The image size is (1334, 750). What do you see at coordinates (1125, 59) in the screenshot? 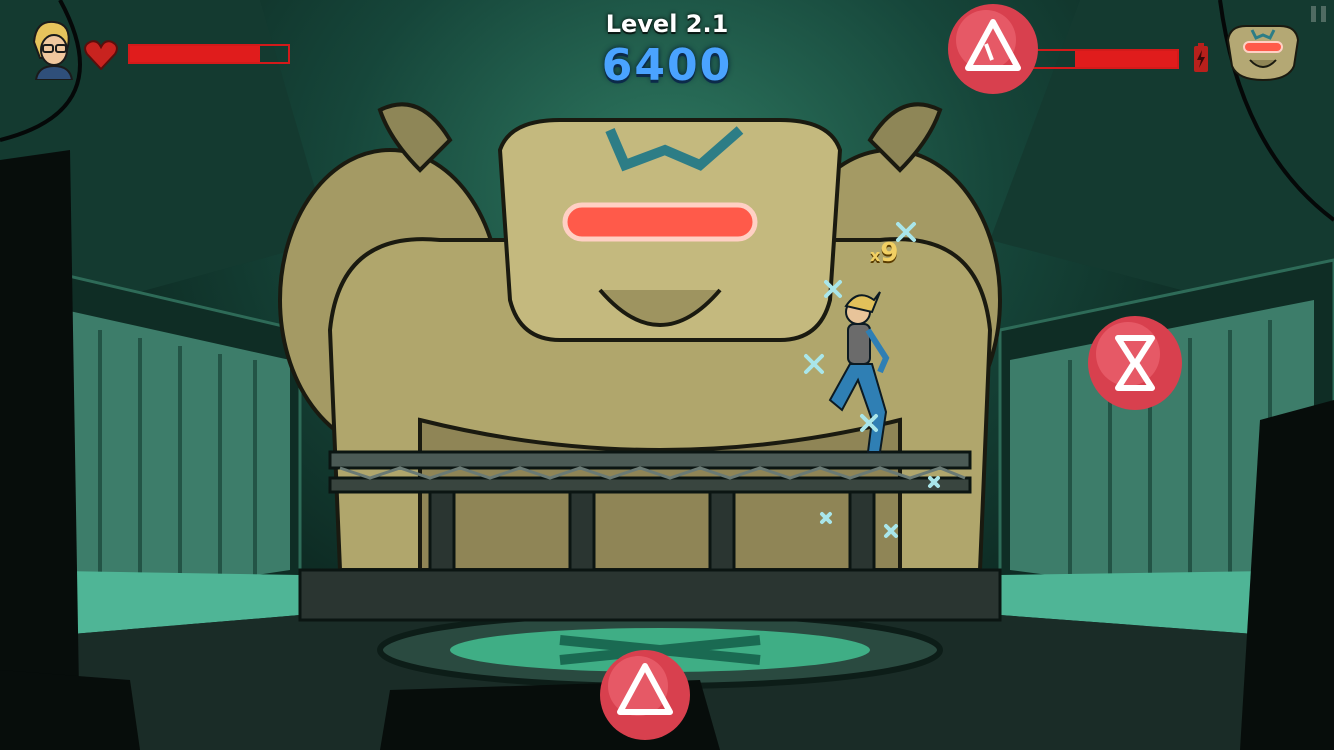
I see `boss-health-fill` at bounding box center [1125, 59].